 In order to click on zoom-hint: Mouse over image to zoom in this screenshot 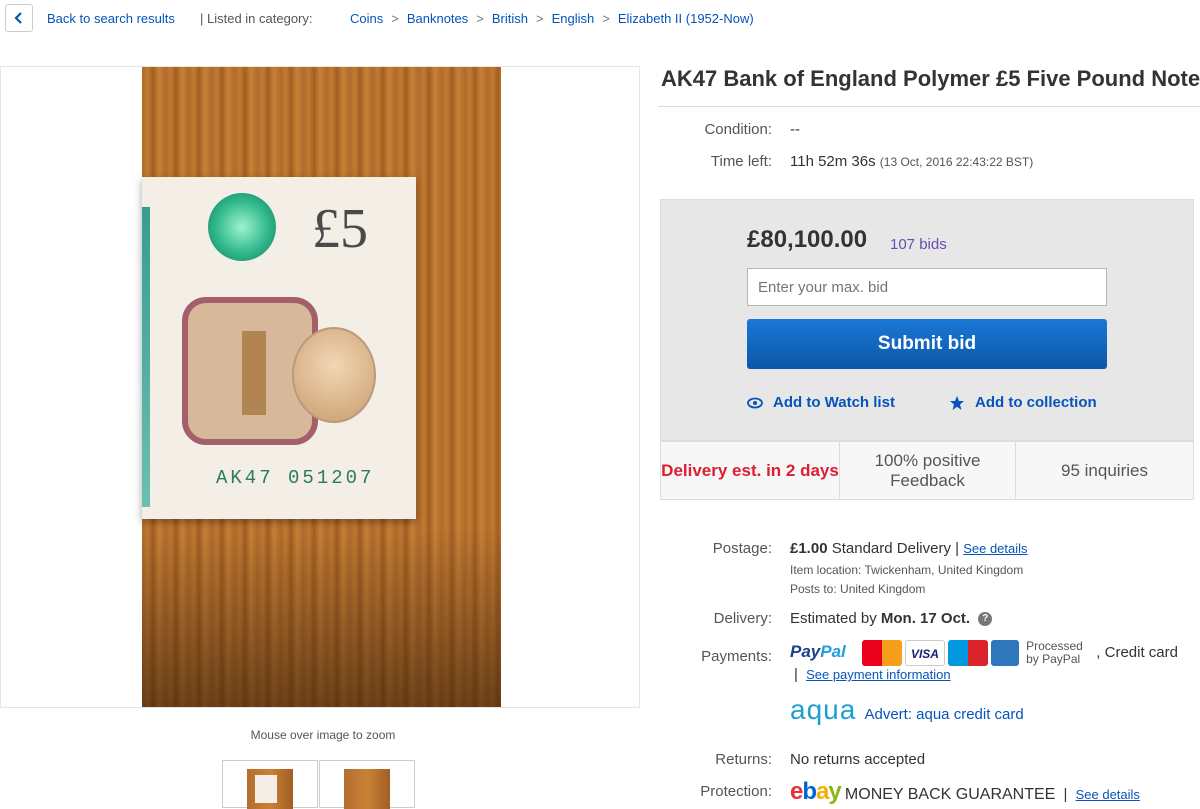, I will do `click(323, 735)`.